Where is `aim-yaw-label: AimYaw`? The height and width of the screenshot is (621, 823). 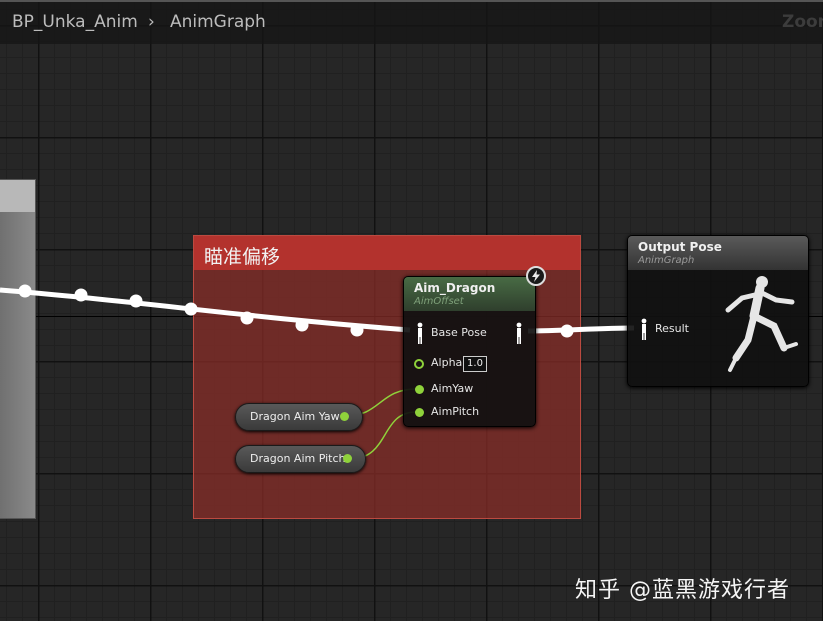 aim-yaw-label: AimYaw is located at coordinates (452, 388).